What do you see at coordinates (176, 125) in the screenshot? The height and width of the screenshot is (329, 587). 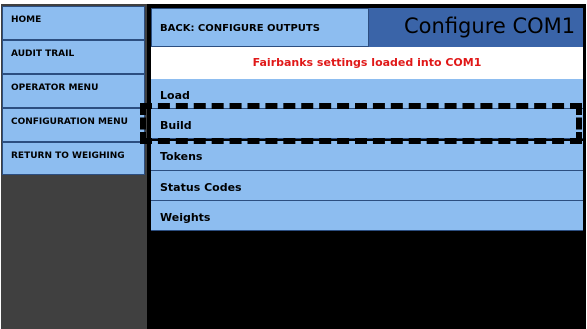 I see `menu-item-label: Build` at bounding box center [176, 125].